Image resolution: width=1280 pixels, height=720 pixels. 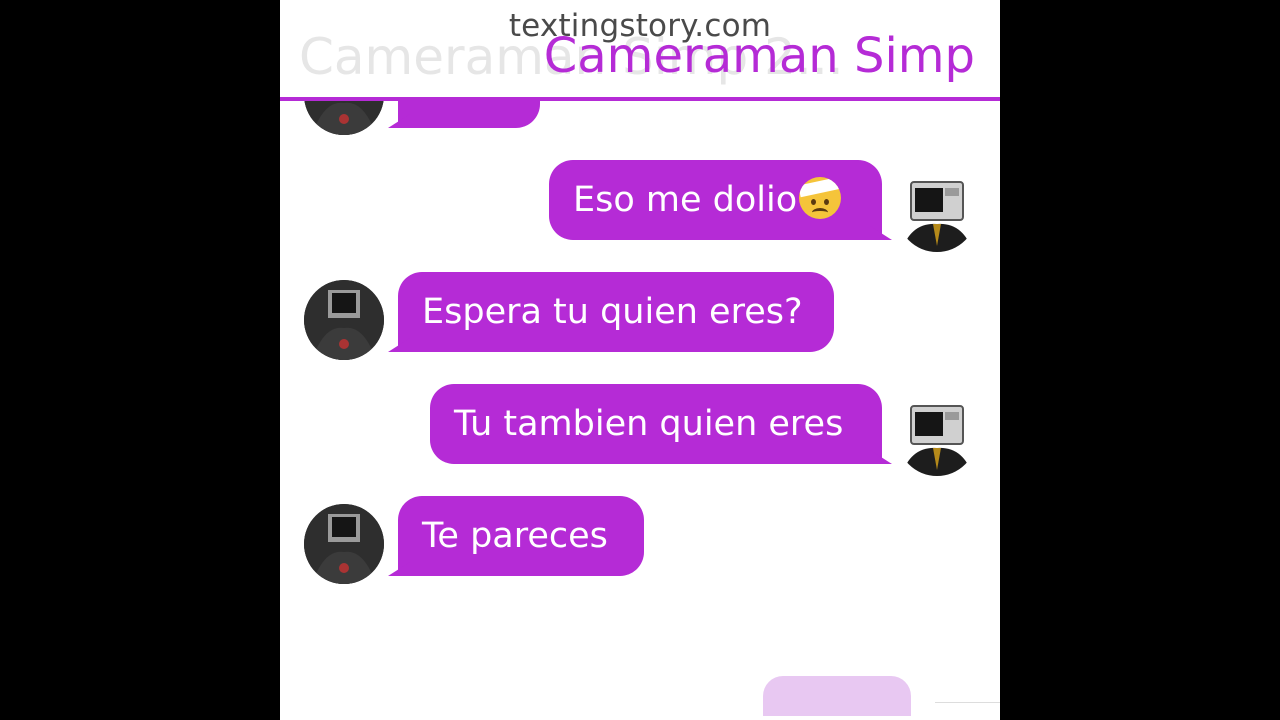 What do you see at coordinates (685, 200) in the screenshot?
I see `message-text: Eso me dolio` at bounding box center [685, 200].